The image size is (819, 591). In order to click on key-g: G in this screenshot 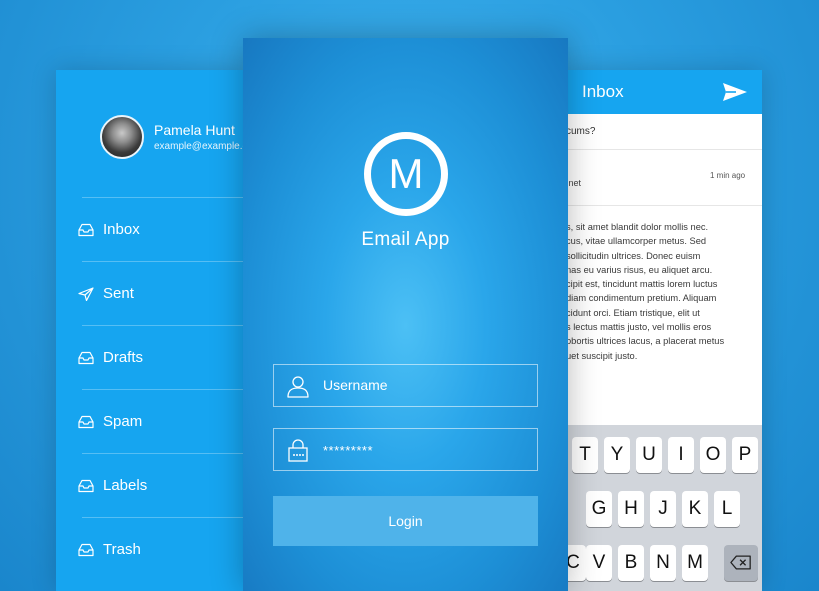, I will do `click(599, 509)`.